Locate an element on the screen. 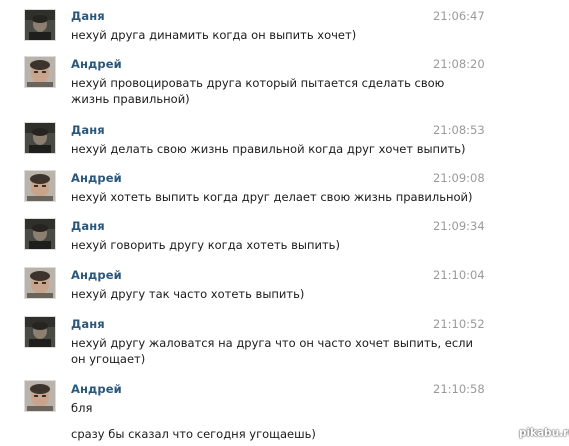 The image size is (569, 446). message-time: 21:09:08 is located at coordinates (459, 178).